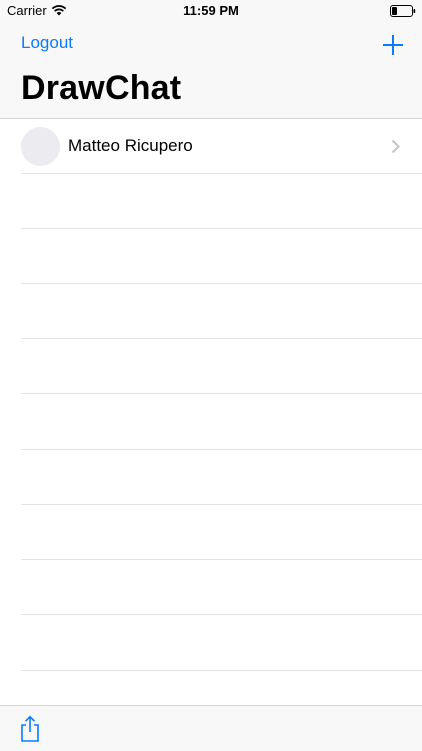  I want to click on plus-icon, so click(393, 45).